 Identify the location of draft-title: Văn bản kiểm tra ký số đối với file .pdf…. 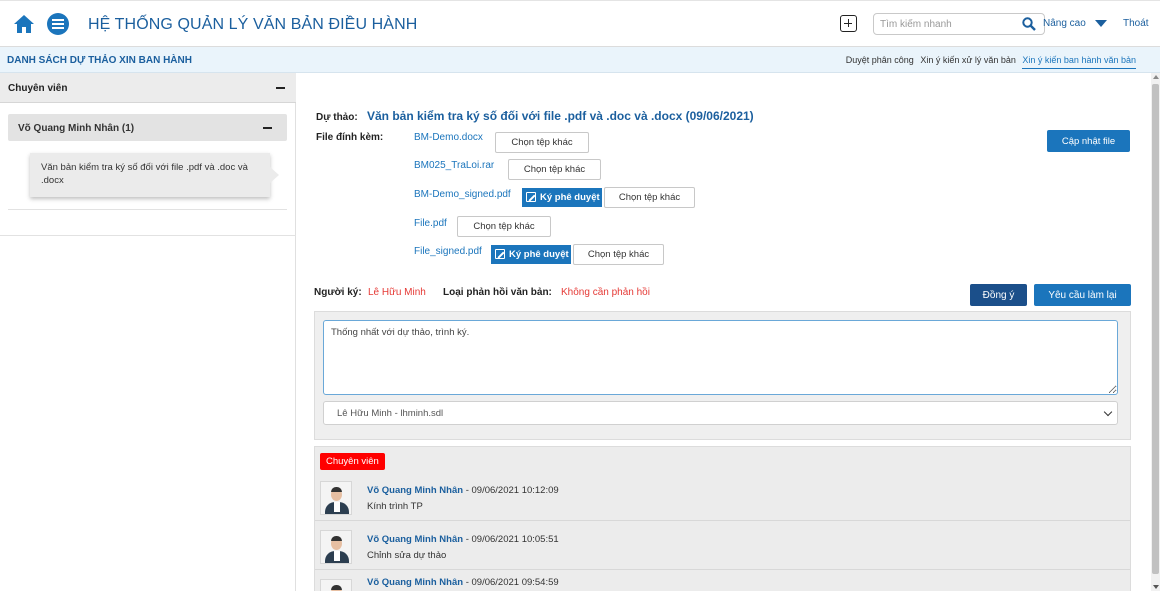
(560, 116).